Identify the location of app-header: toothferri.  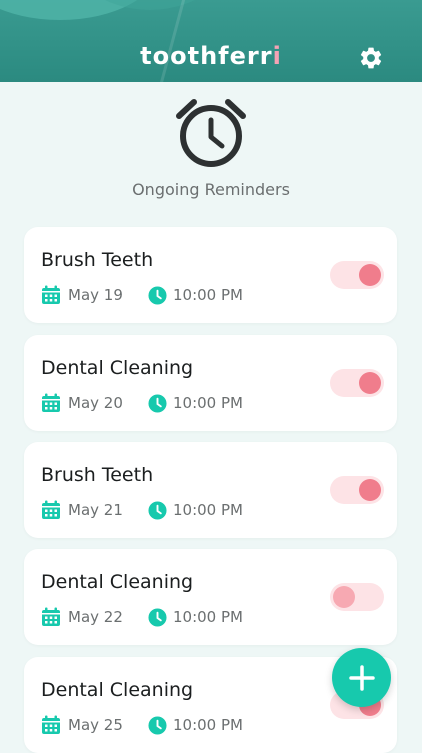
(211, 41).